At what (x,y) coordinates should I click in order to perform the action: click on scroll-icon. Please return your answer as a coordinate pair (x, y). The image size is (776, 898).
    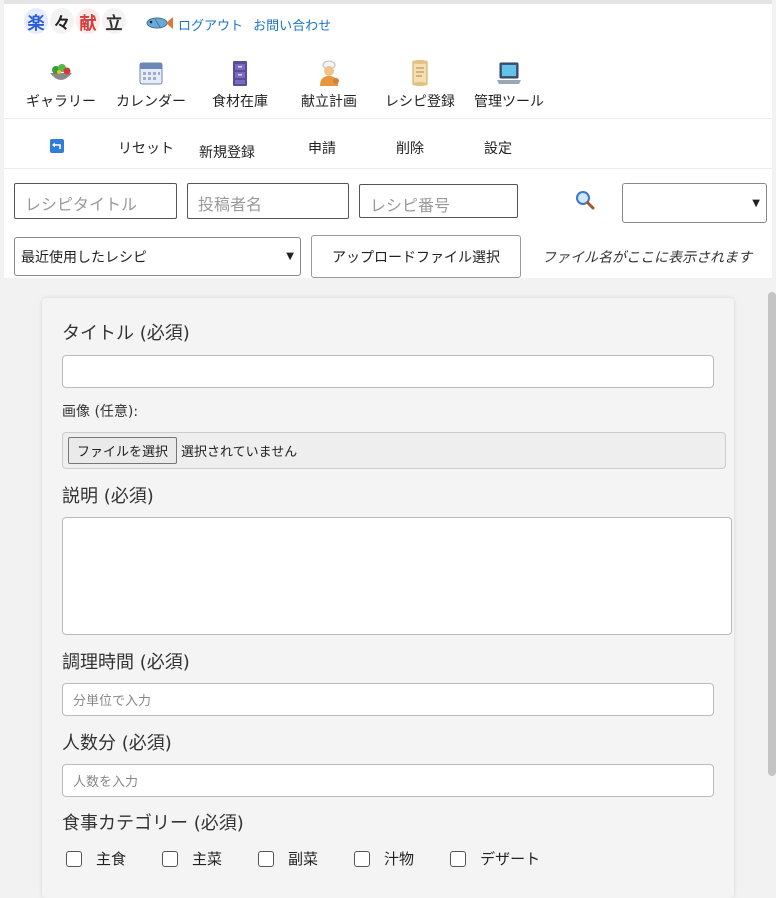
    Looking at the image, I should click on (420, 73).